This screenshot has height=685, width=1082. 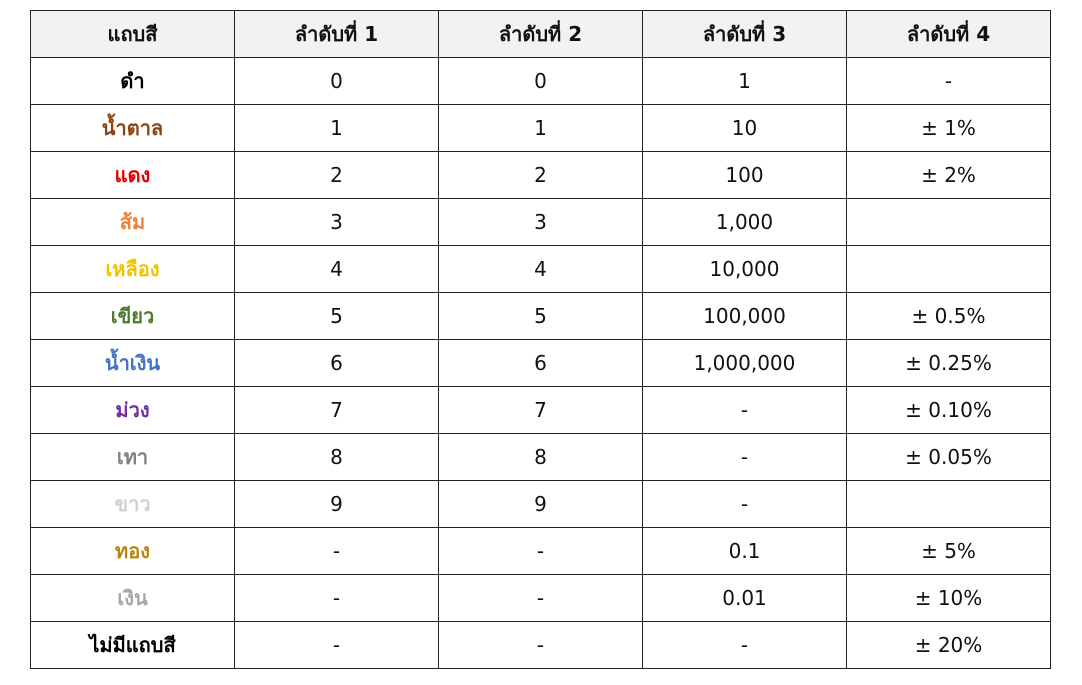 I want to click on band-3-cell: 1, so click(x=744, y=81).